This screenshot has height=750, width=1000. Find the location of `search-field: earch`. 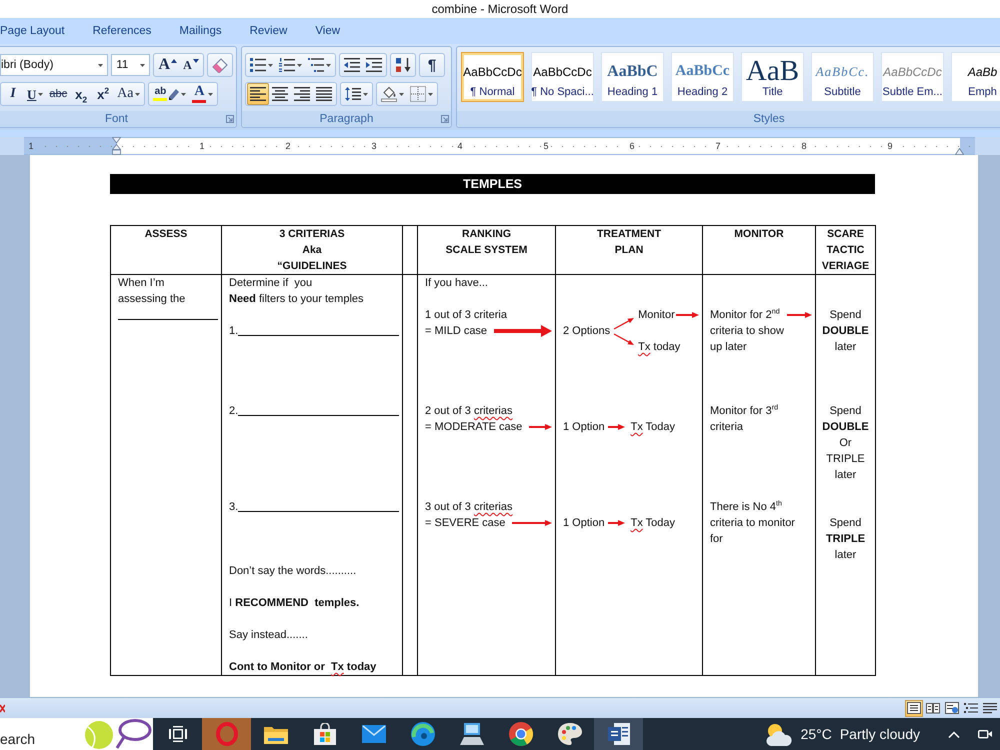

search-field: earch is located at coordinates (41, 734).